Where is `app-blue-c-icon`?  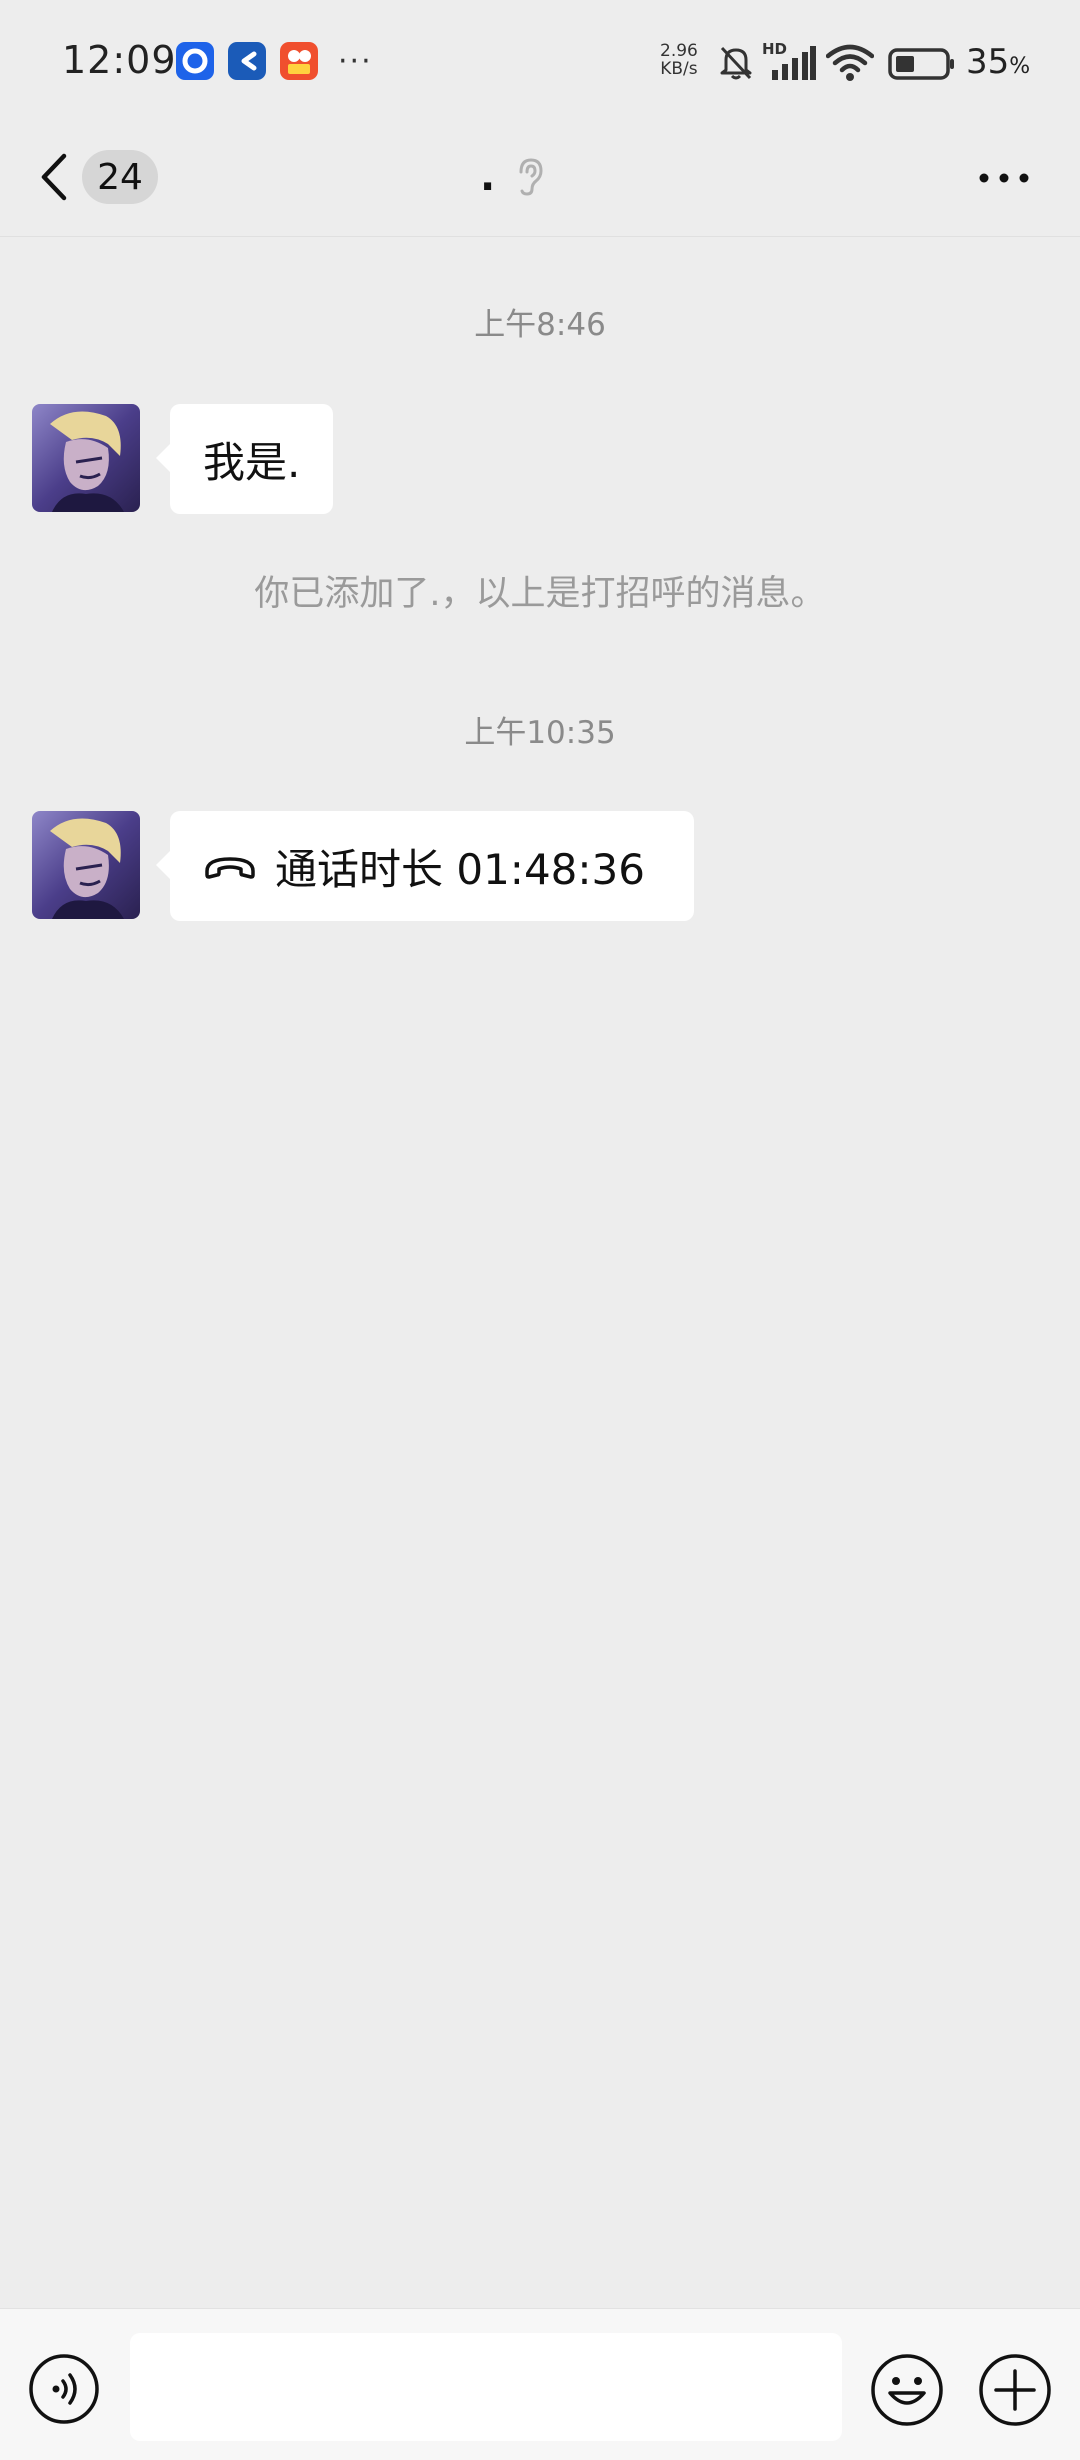 app-blue-c-icon is located at coordinates (247, 61).